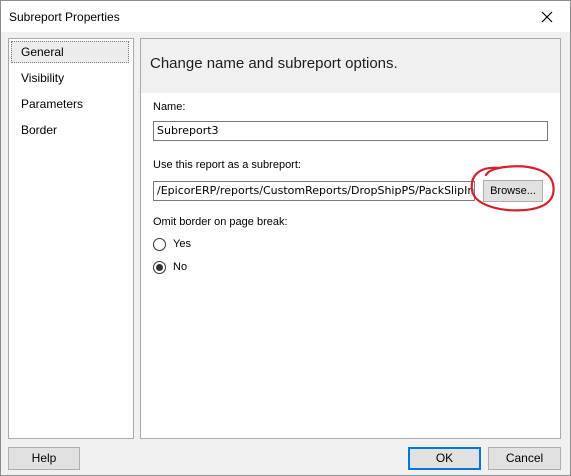 The image size is (571, 476). I want to click on radio-no: No, so click(170, 267).